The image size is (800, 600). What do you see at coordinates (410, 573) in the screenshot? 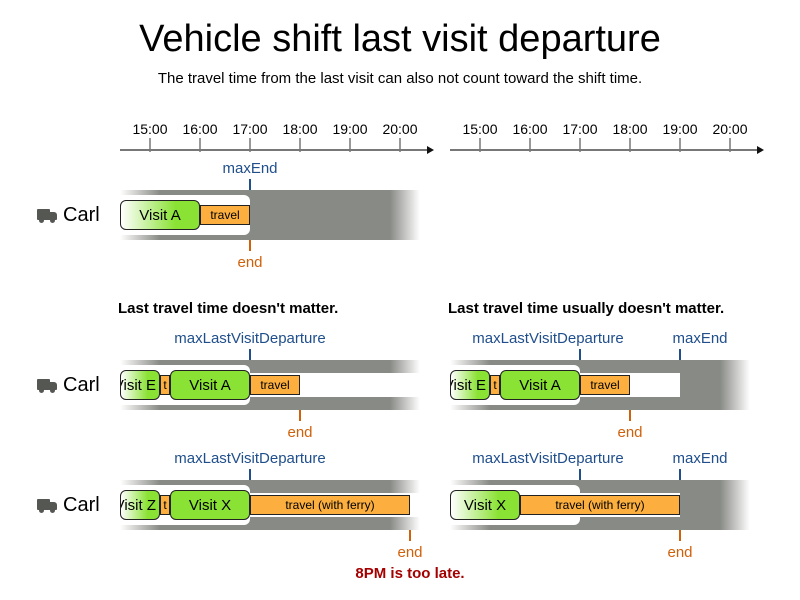
I see `warning-text: 8PM is too late.` at bounding box center [410, 573].